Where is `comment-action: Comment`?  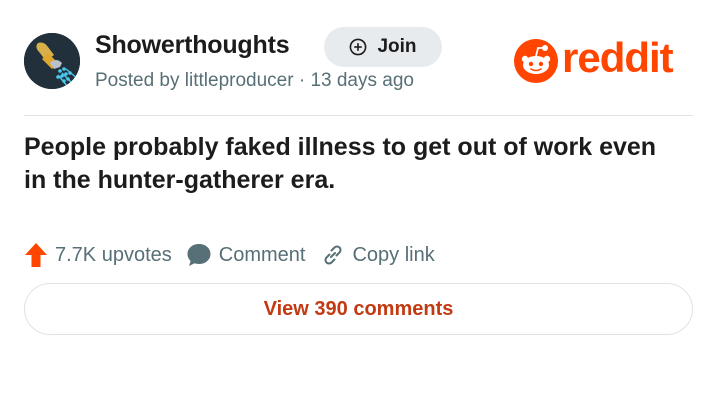
comment-action: Comment is located at coordinates (246, 255).